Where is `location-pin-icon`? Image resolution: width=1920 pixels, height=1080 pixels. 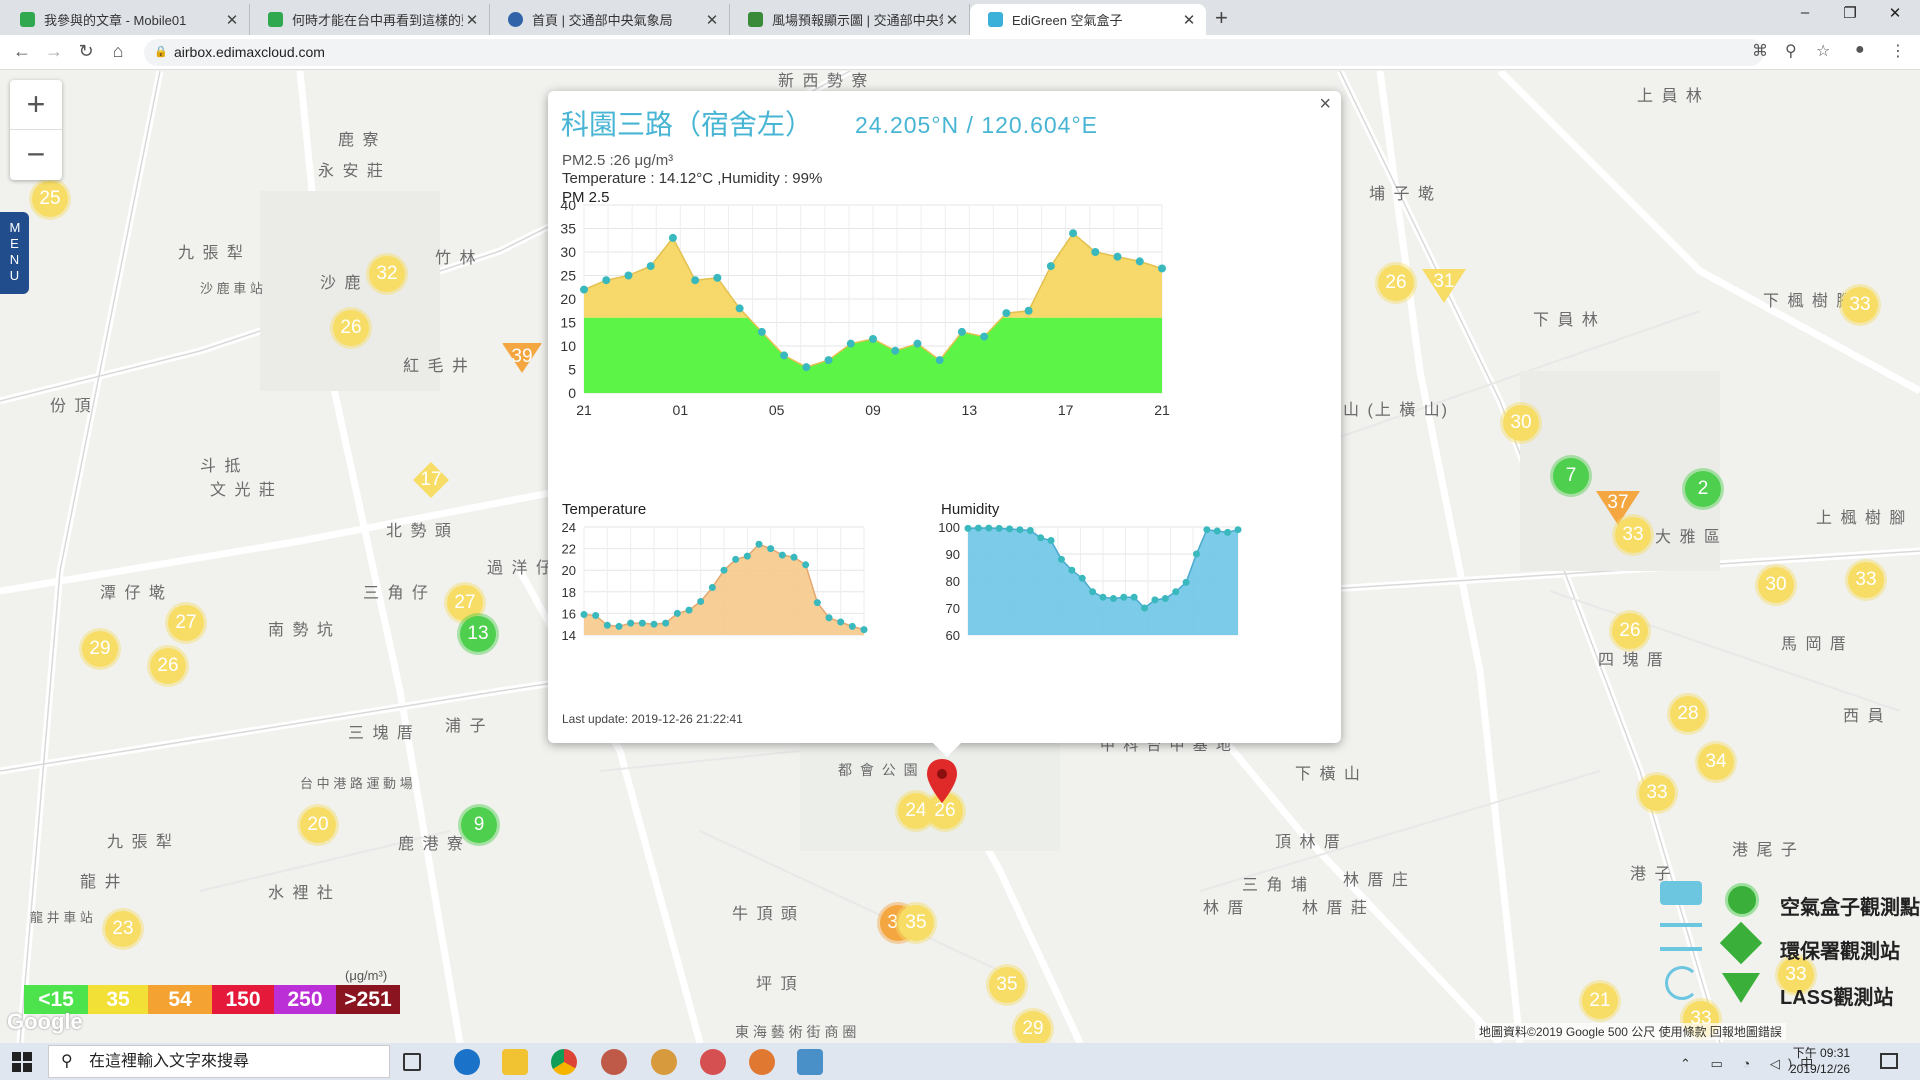
location-pin-icon is located at coordinates (942, 781).